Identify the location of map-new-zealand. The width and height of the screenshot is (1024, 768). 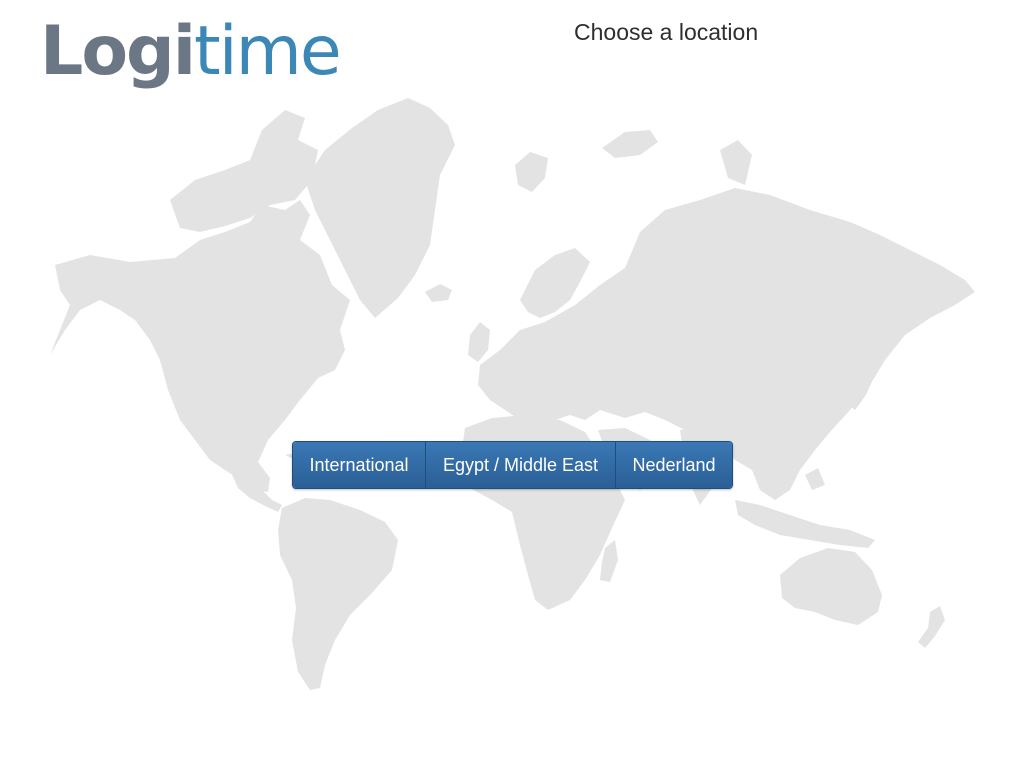
(931, 627).